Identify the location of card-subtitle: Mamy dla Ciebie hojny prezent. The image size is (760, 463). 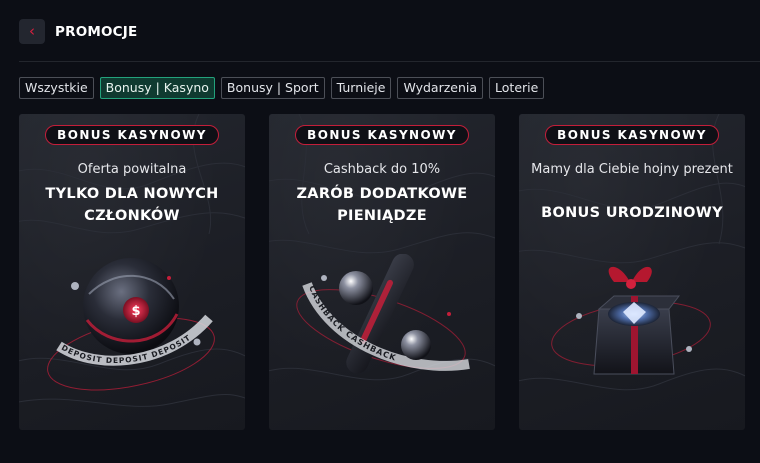
(632, 169).